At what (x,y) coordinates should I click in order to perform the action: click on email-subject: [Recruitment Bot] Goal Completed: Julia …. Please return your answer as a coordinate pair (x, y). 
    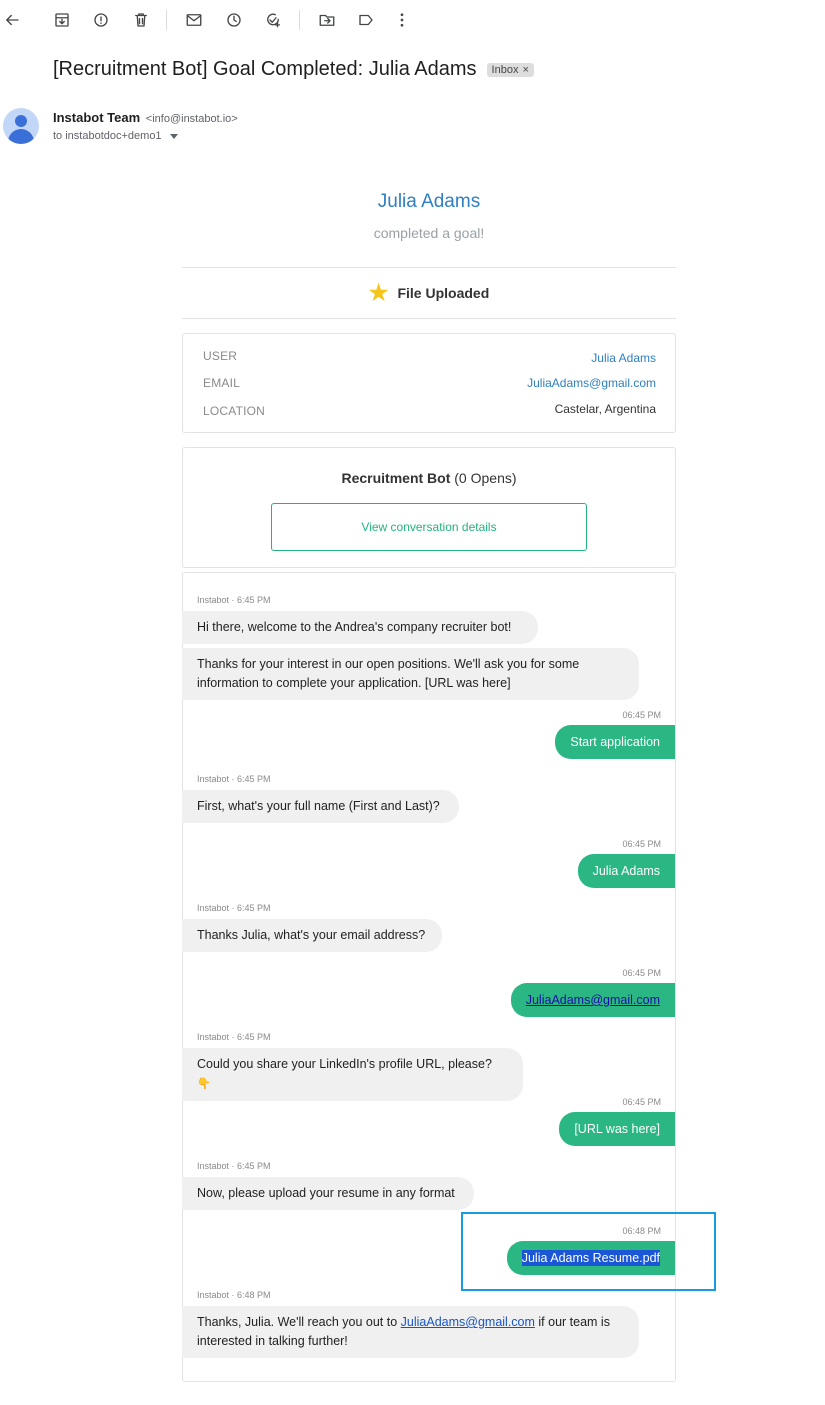
    Looking at the image, I should click on (293, 69).